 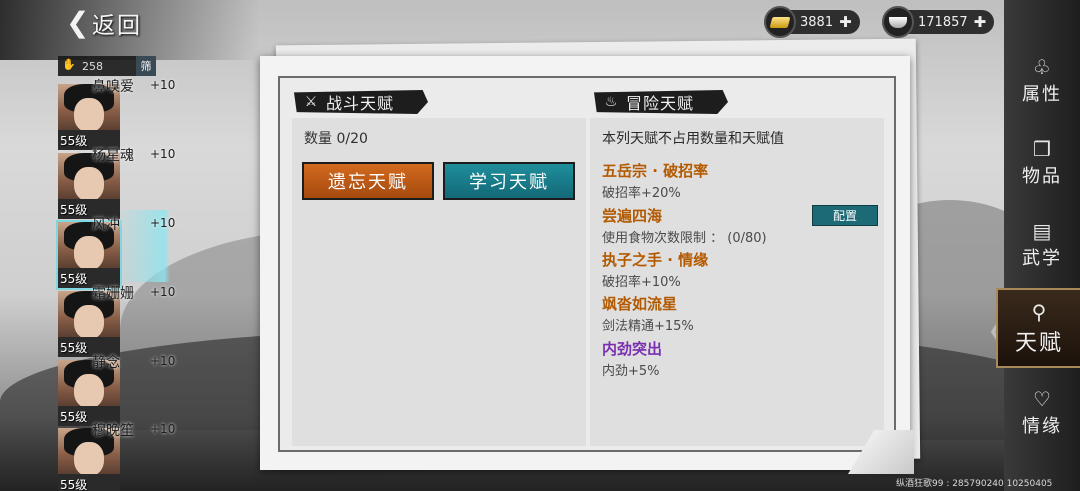 I want to click on player-id-footer: 纵酒狂歌99 : 285790240 10250405, so click(x=974, y=484).